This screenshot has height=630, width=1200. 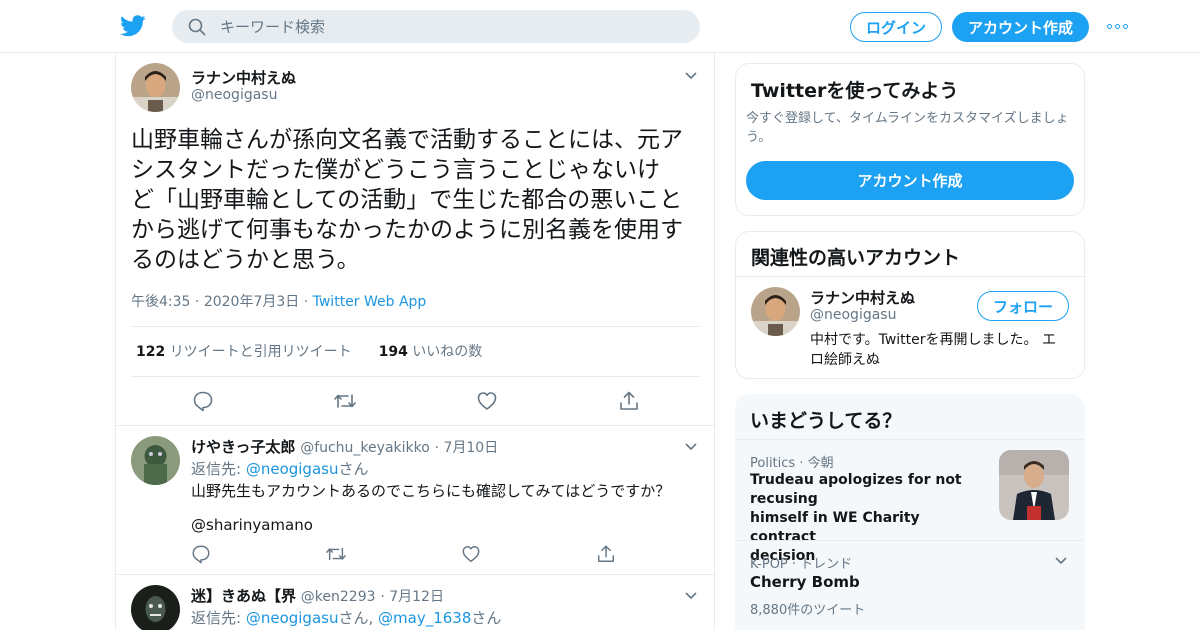 I want to click on trend-thumbnail, so click(x=1034, y=485).